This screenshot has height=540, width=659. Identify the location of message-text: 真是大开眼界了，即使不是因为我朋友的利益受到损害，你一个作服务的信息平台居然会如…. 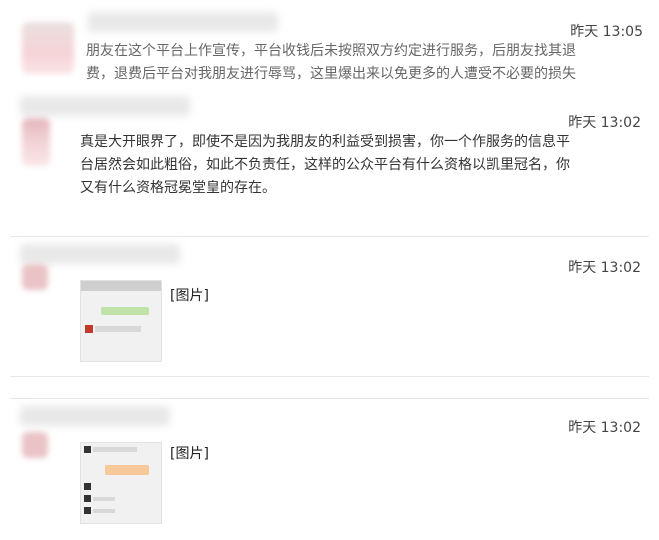
(325, 165).